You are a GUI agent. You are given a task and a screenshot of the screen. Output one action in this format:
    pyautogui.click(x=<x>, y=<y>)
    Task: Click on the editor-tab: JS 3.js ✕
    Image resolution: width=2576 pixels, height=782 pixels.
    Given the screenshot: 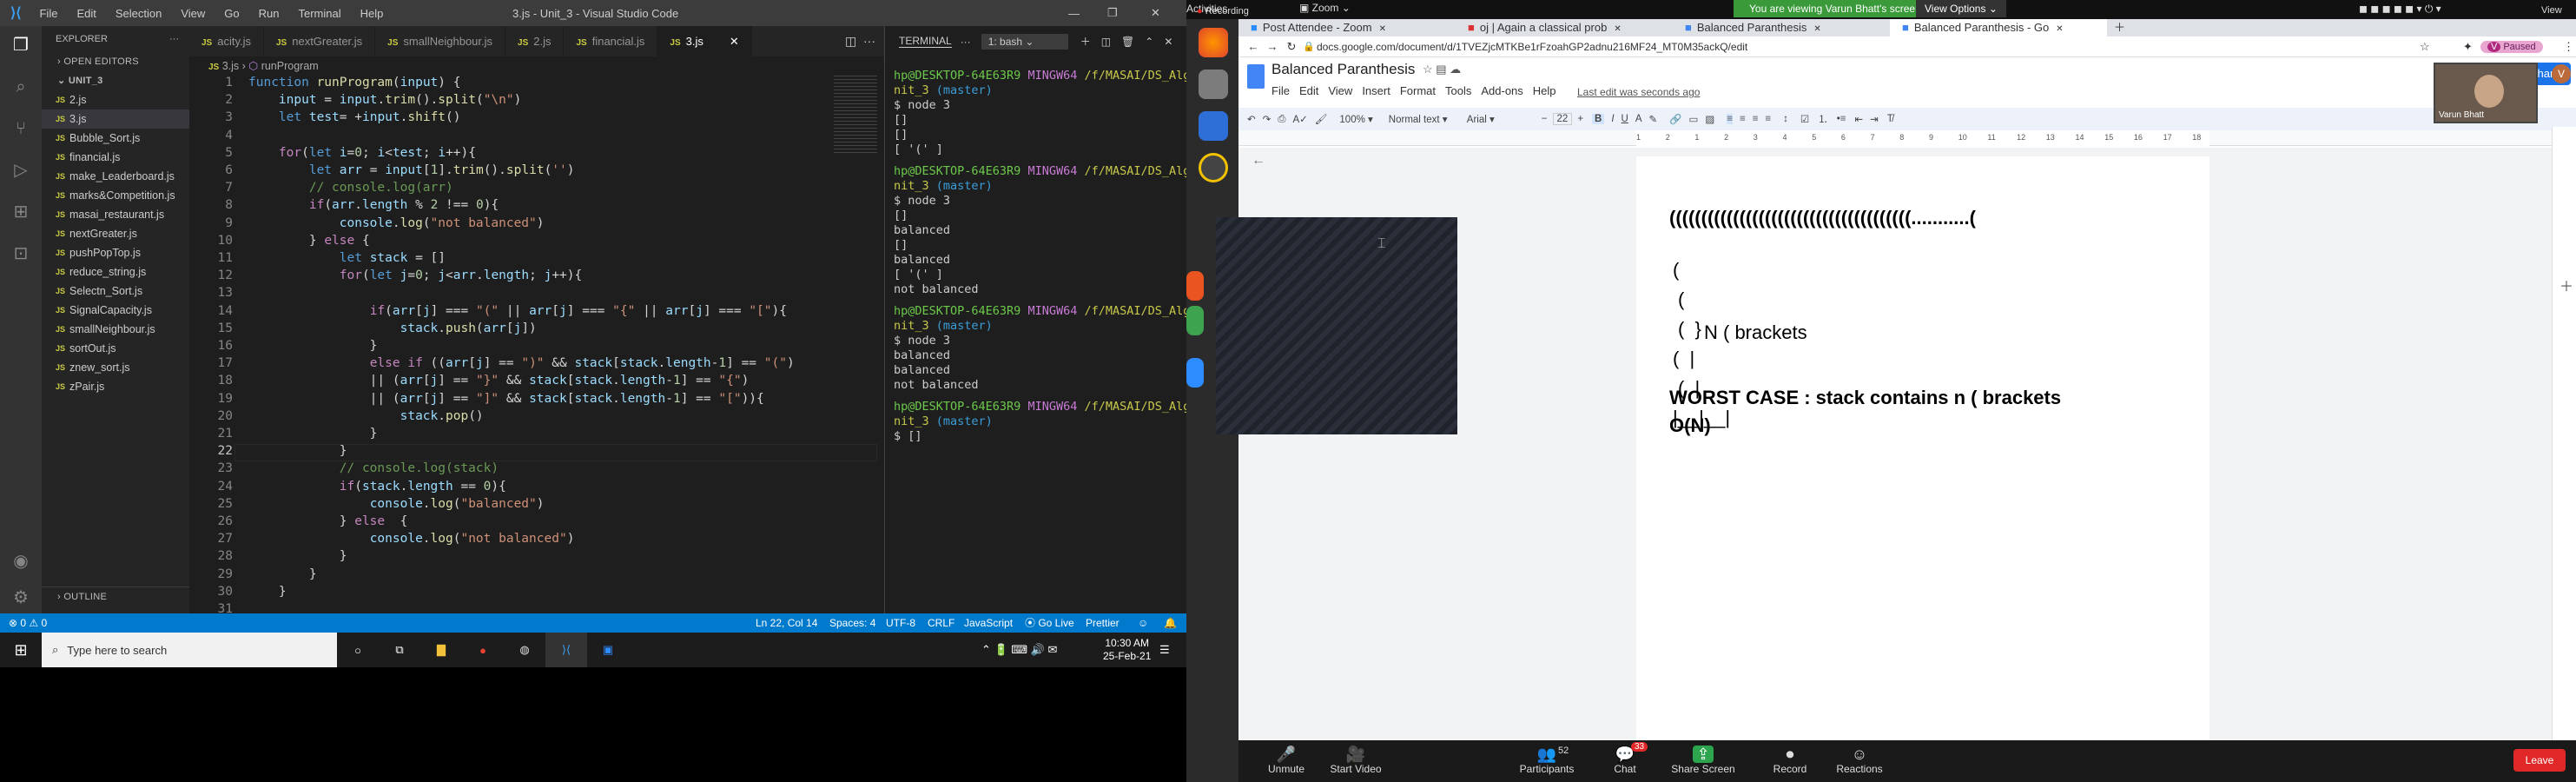 What is the action you would take?
    pyautogui.click(x=705, y=41)
    